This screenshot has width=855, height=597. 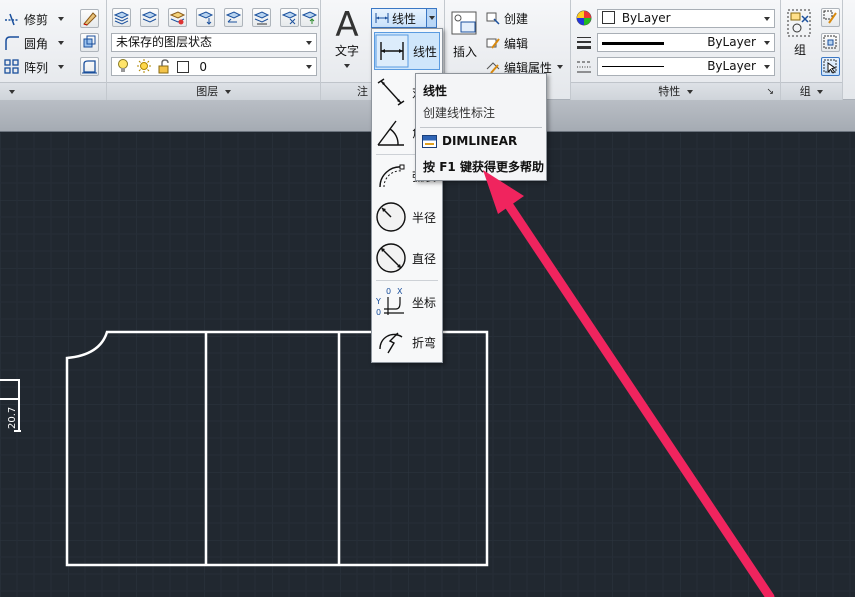 What do you see at coordinates (447, 167) in the screenshot?
I see `tooltip-help-key: F1` at bounding box center [447, 167].